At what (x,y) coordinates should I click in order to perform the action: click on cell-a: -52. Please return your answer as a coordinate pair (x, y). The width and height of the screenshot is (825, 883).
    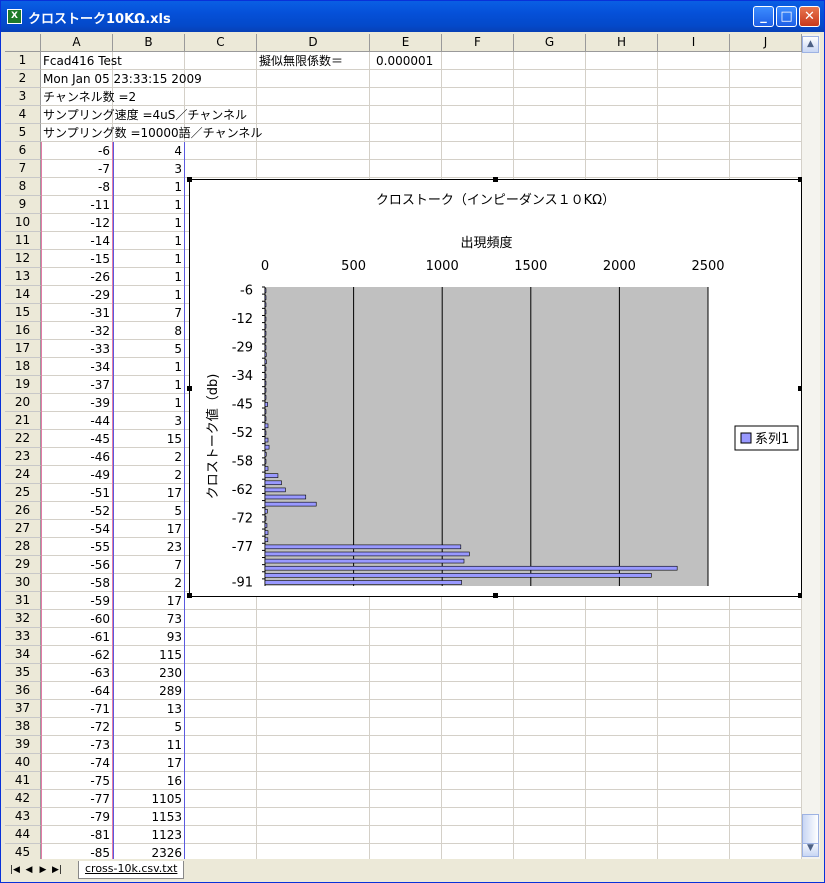
    Looking at the image, I should click on (75, 511).